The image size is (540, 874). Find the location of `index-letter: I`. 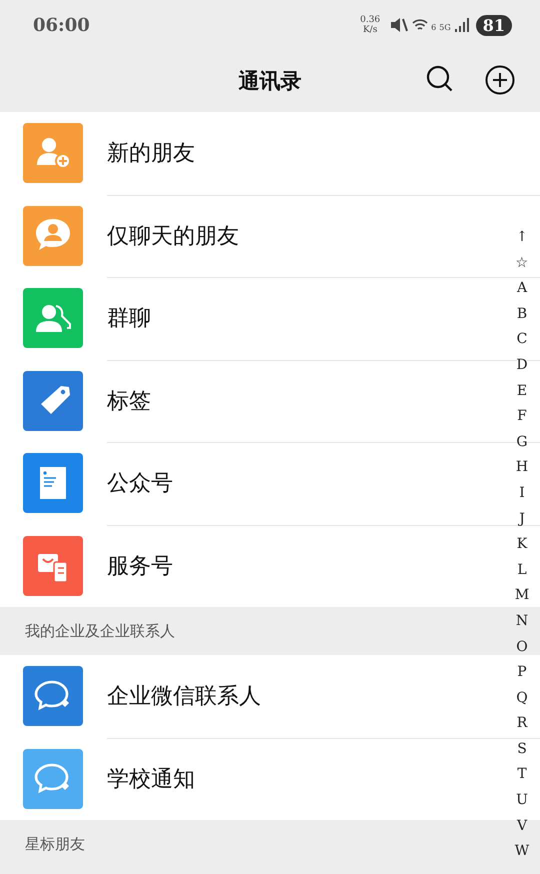

index-letter: I is located at coordinates (522, 493).